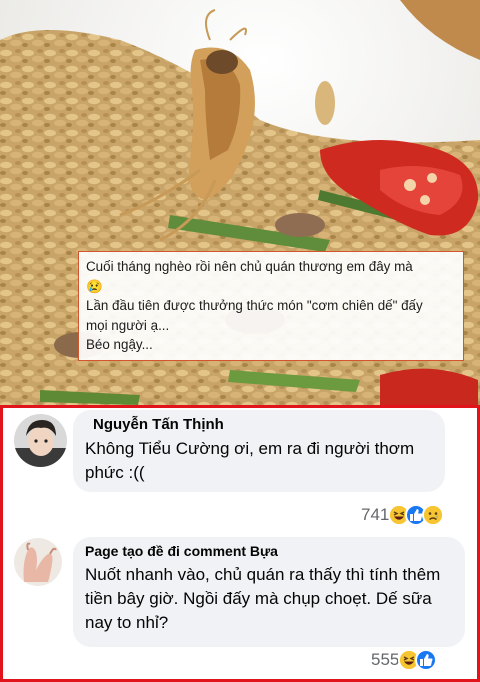 The width and height of the screenshot is (480, 682). Describe the element at coordinates (94, 286) in the screenshot. I see `caption-line: 😢` at that location.